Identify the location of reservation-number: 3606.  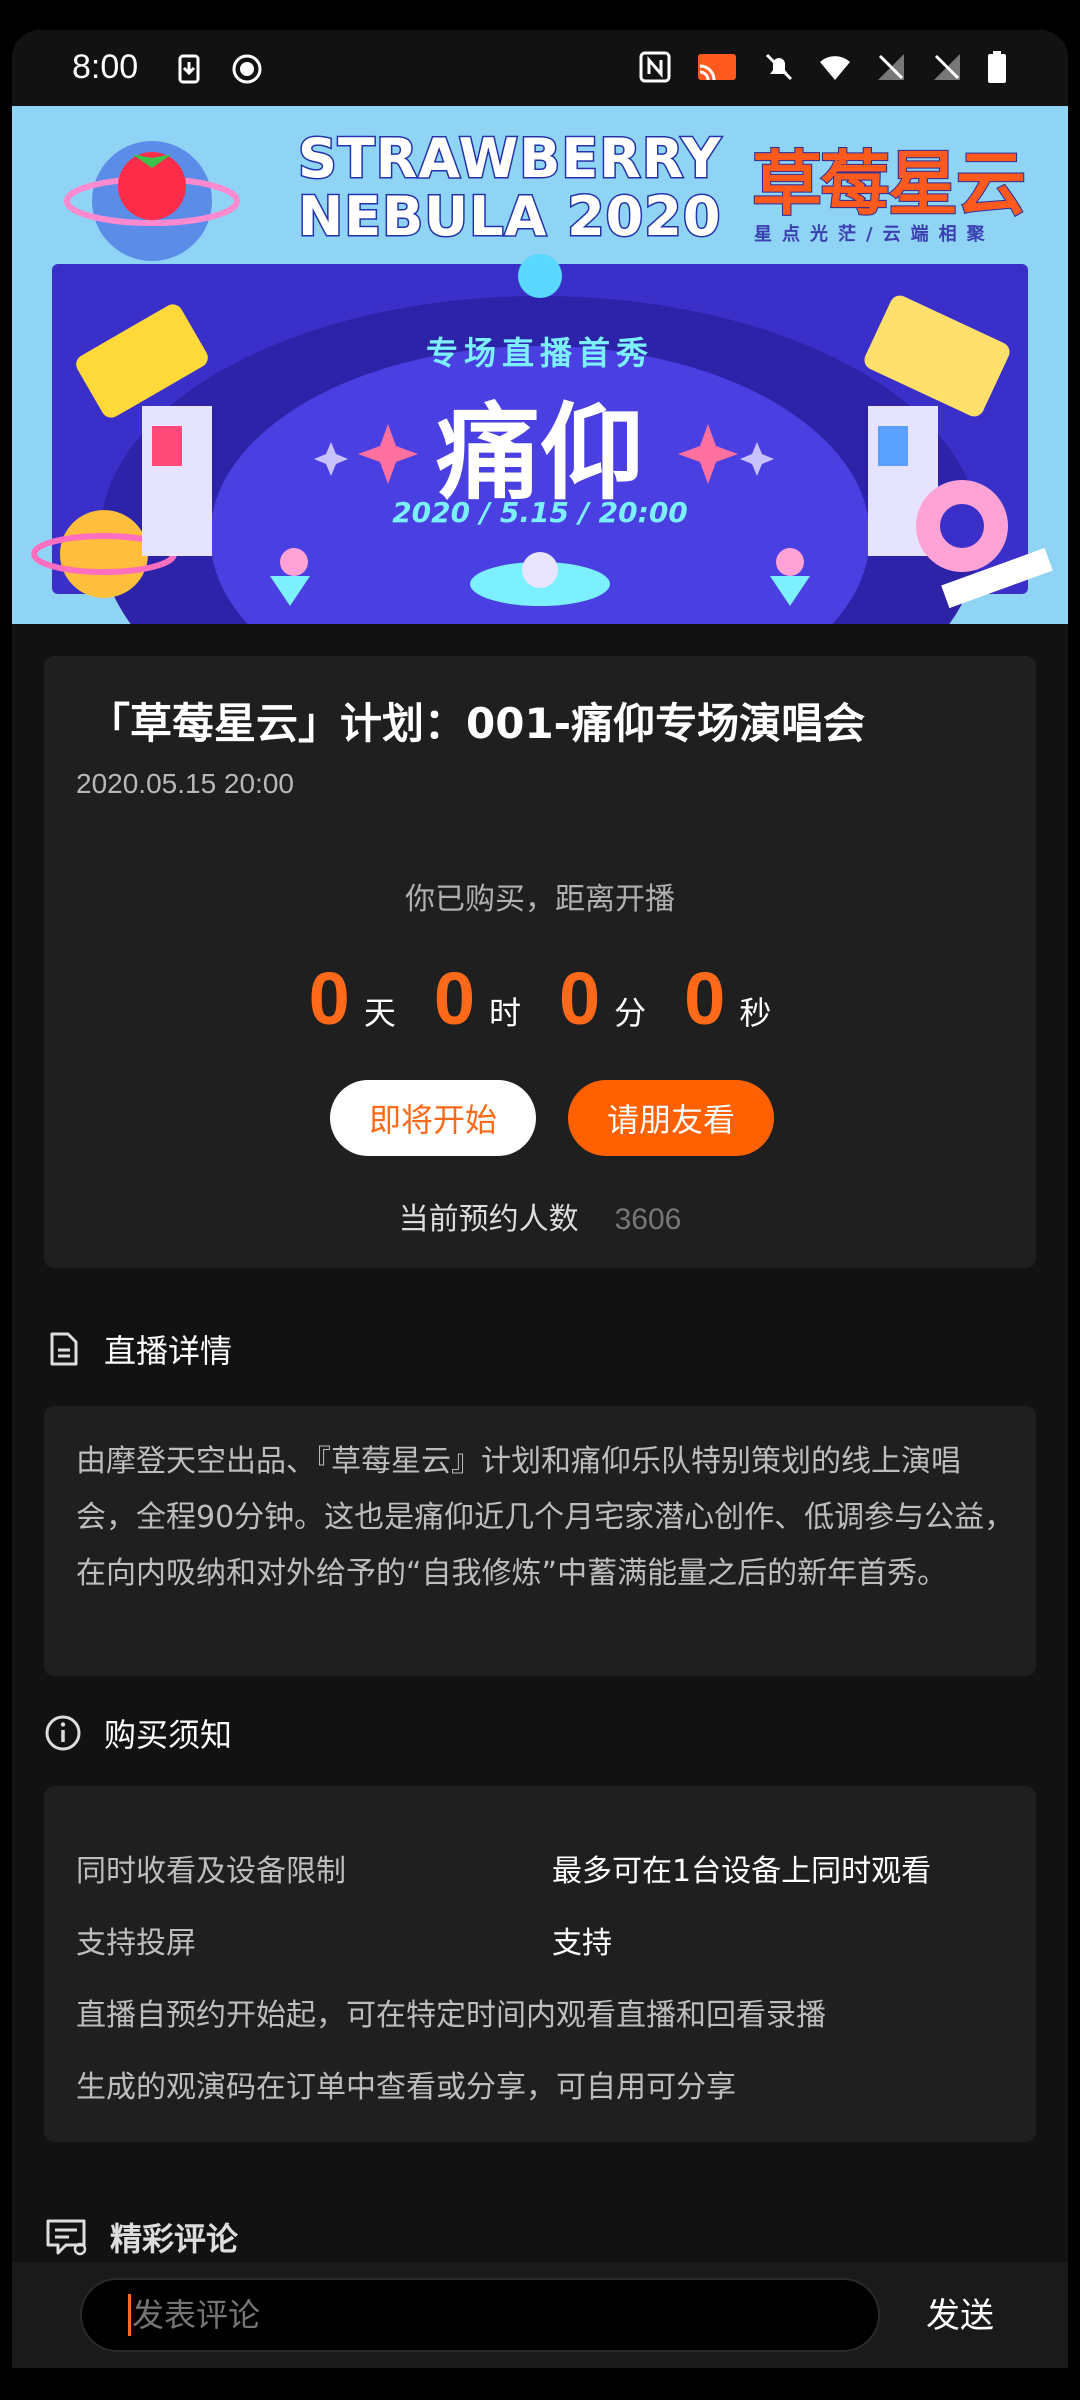
(648, 1219).